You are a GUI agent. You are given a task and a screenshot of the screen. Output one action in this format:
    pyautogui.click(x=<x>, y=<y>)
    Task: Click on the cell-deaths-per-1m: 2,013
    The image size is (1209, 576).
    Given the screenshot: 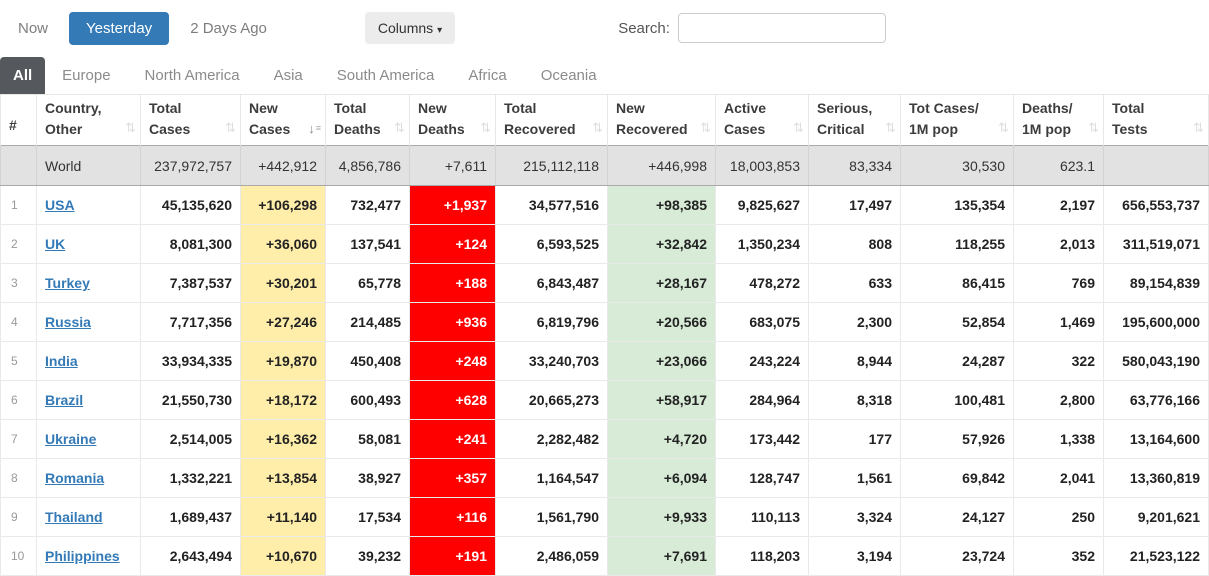 What is the action you would take?
    pyautogui.click(x=1058, y=244)
    